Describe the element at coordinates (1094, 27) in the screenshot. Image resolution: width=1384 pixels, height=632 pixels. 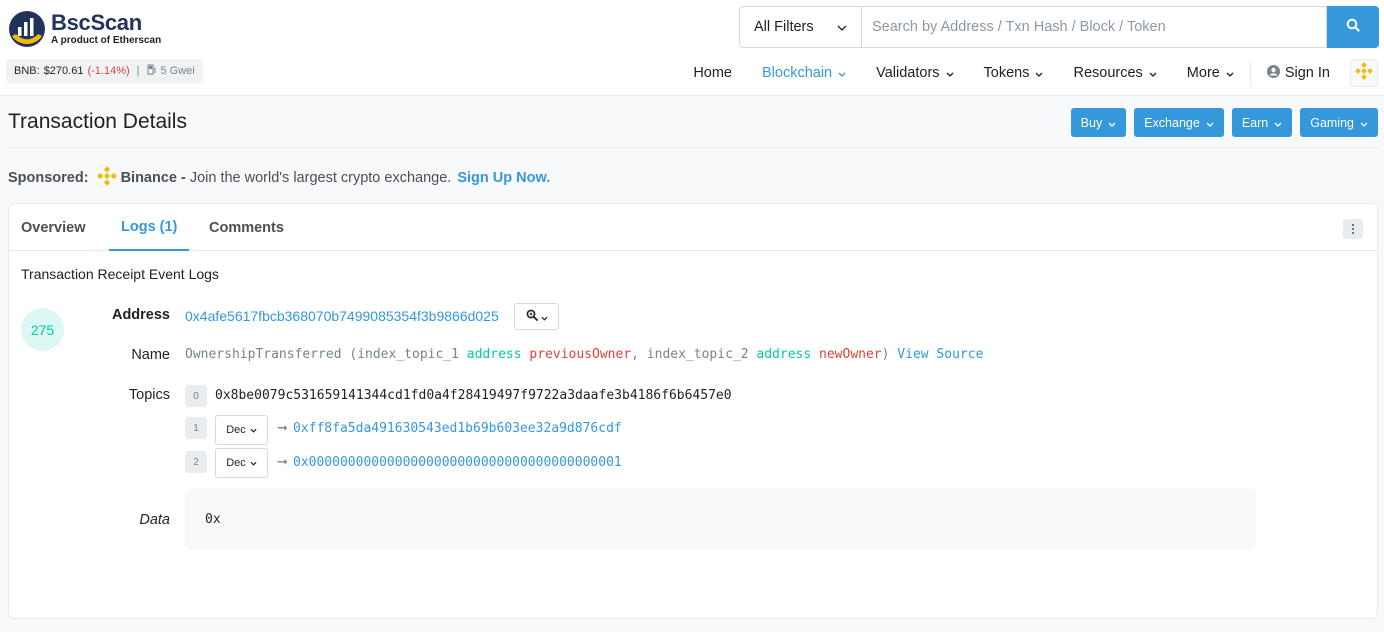
I see `search-input` at that location.